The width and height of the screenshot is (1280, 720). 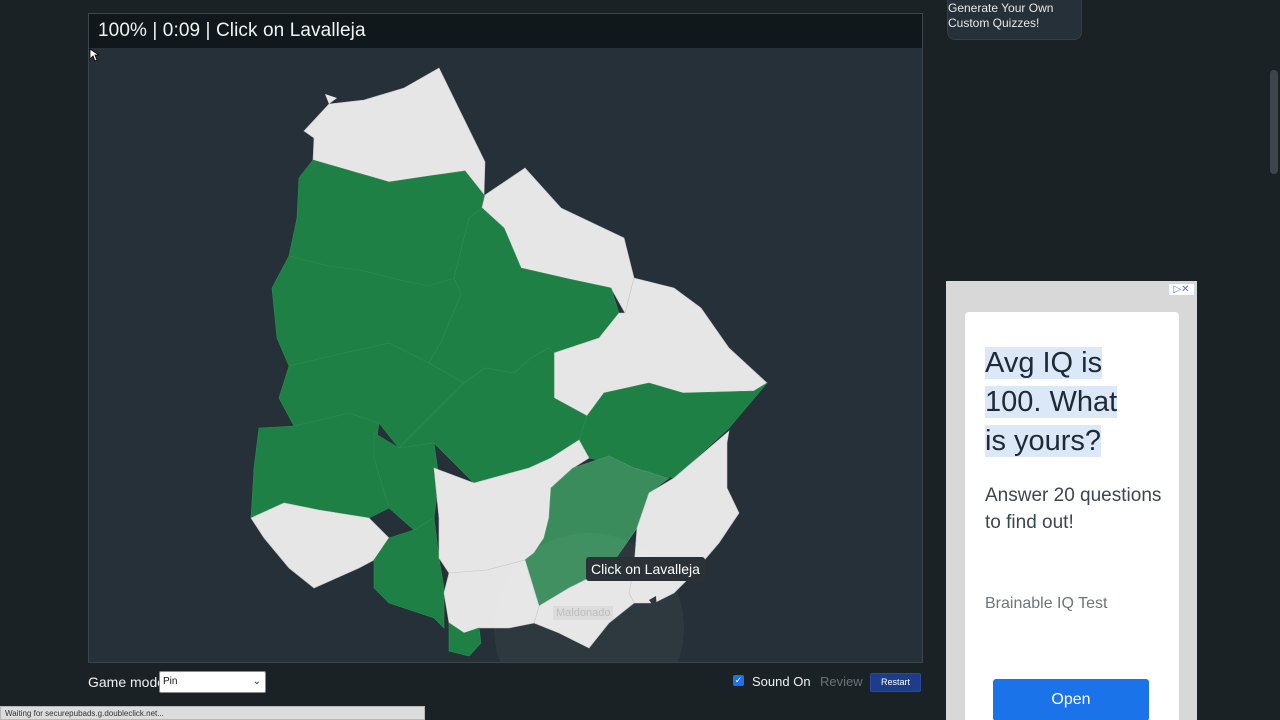 What do you see at coordinates (1044, 363) in the screenshot?
I see `ad-headline-line-1: Avg IQ is` at bounding box center [1044, 363].